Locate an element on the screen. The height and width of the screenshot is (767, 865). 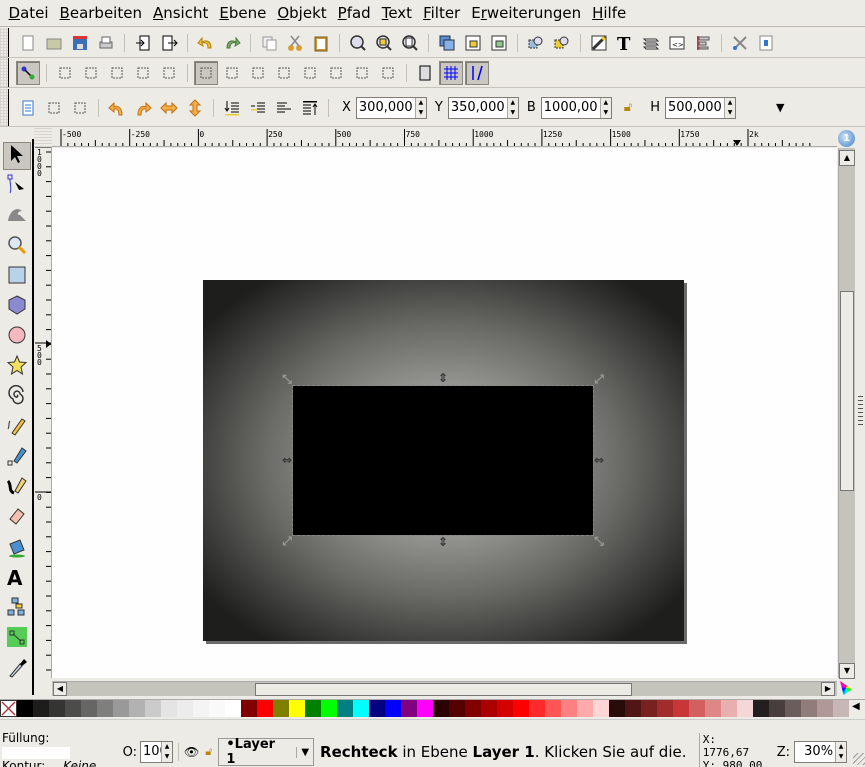
select-all-button is located at coordinates (28, 108).